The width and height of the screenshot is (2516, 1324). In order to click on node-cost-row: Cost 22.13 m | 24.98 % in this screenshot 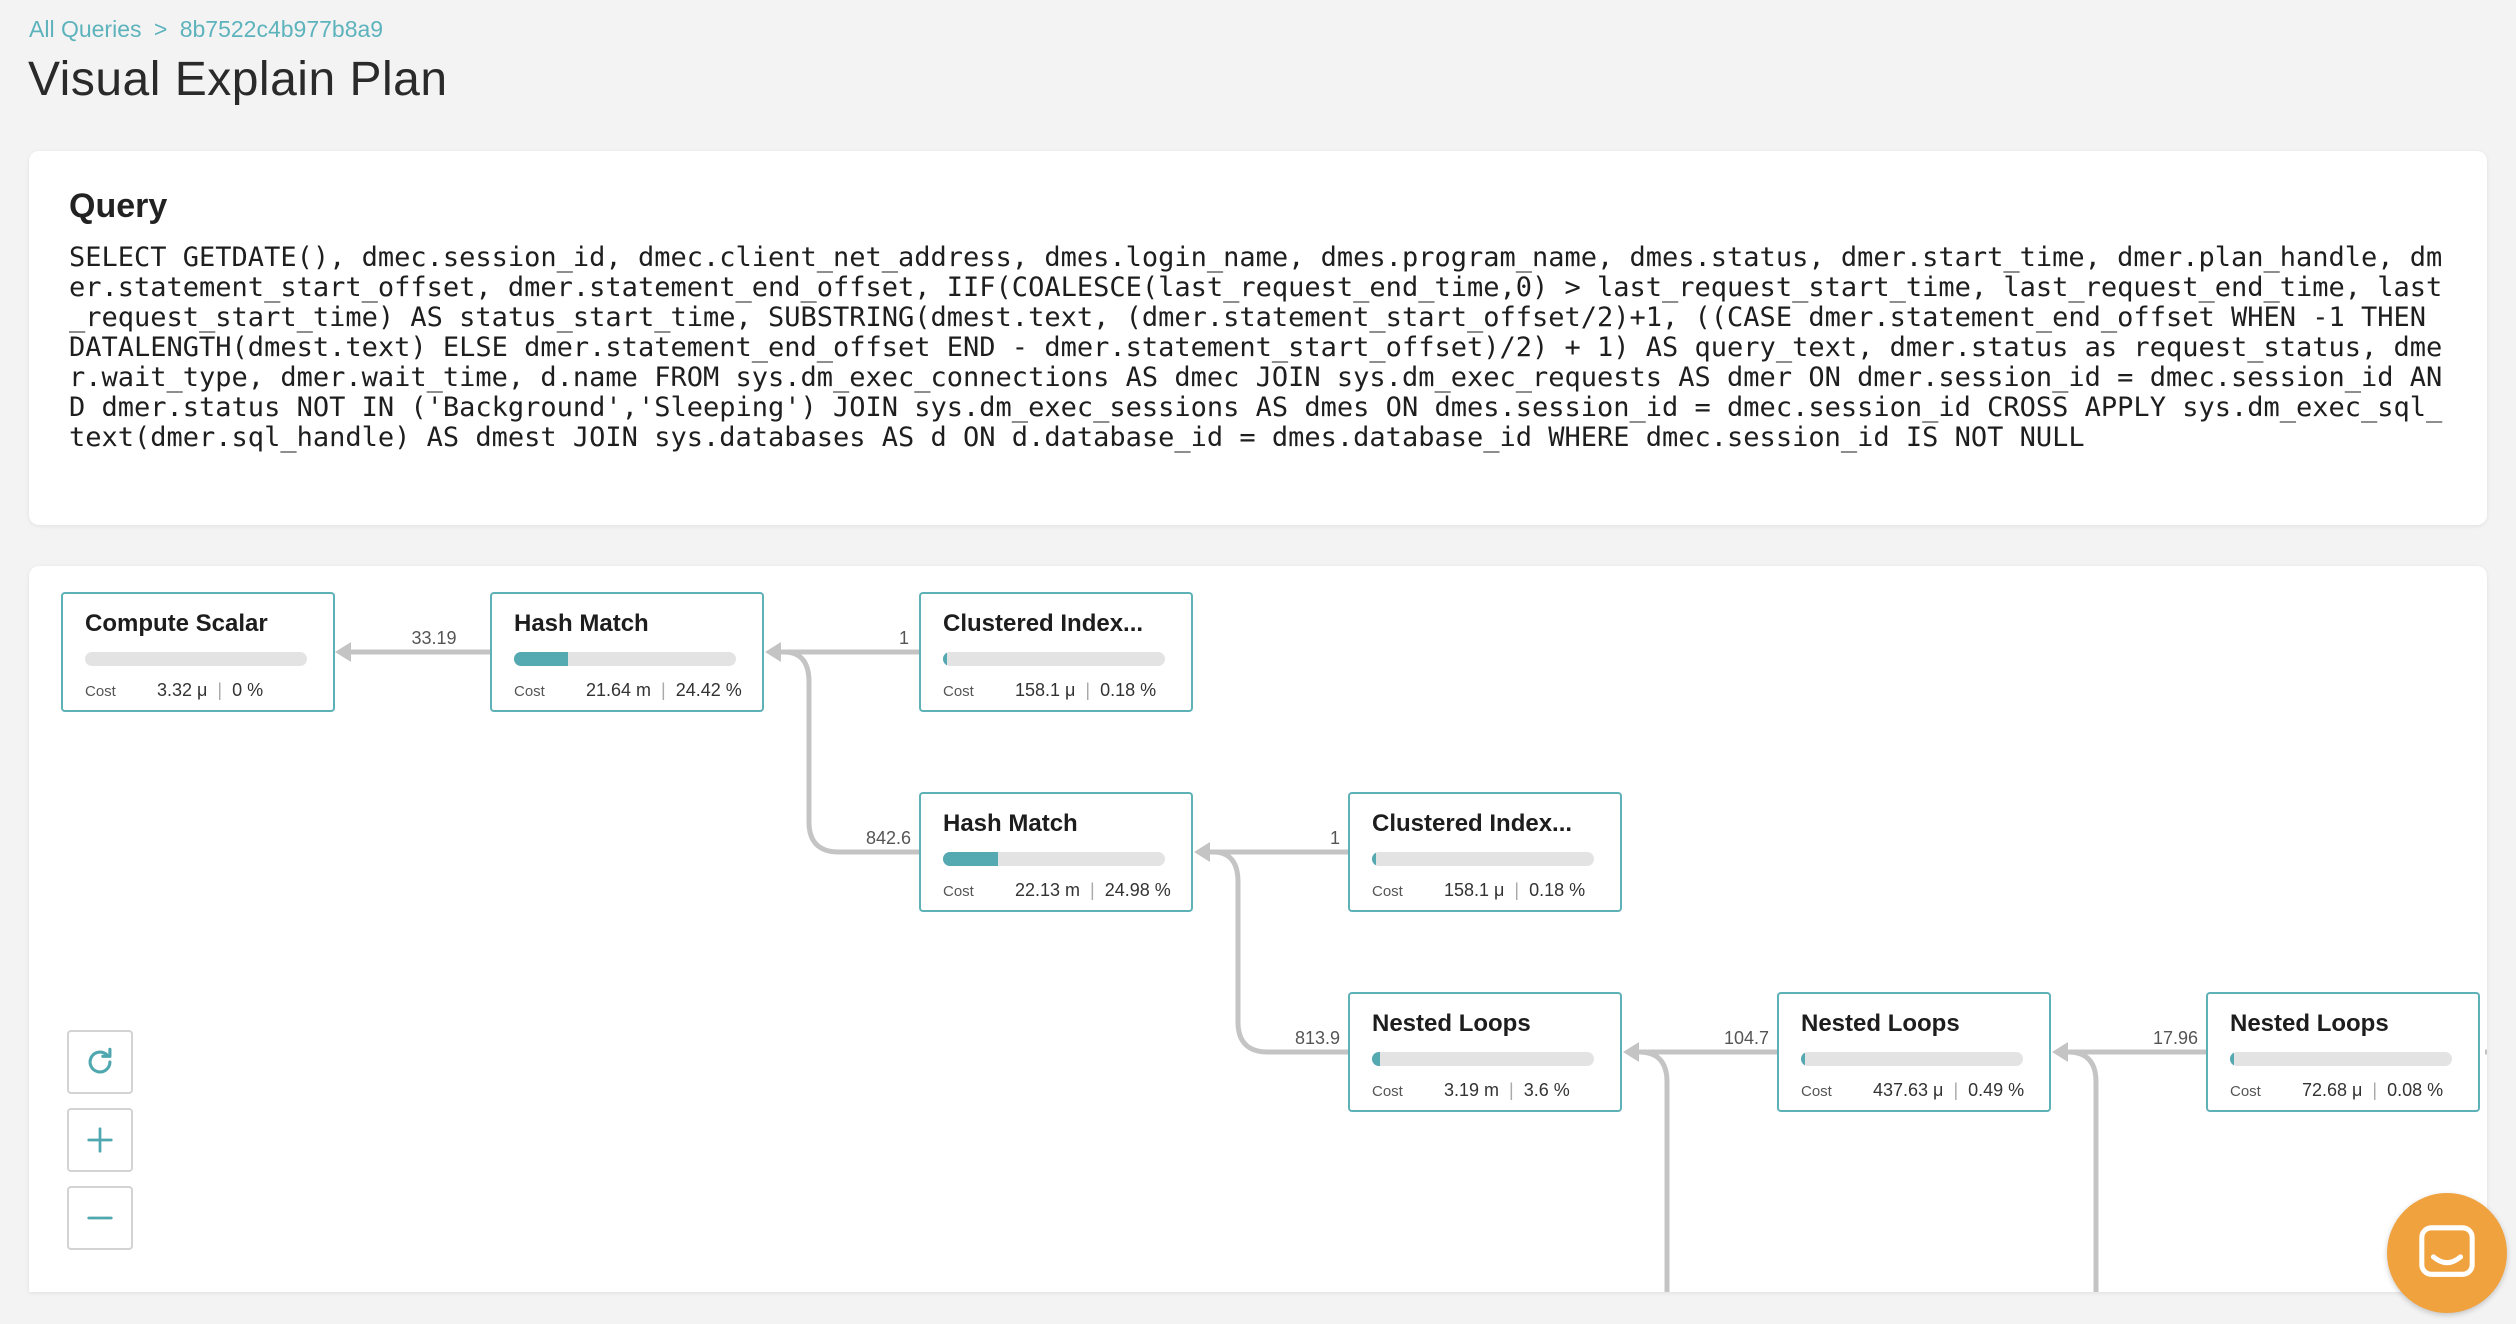, I will do `click(1057, 890)`.